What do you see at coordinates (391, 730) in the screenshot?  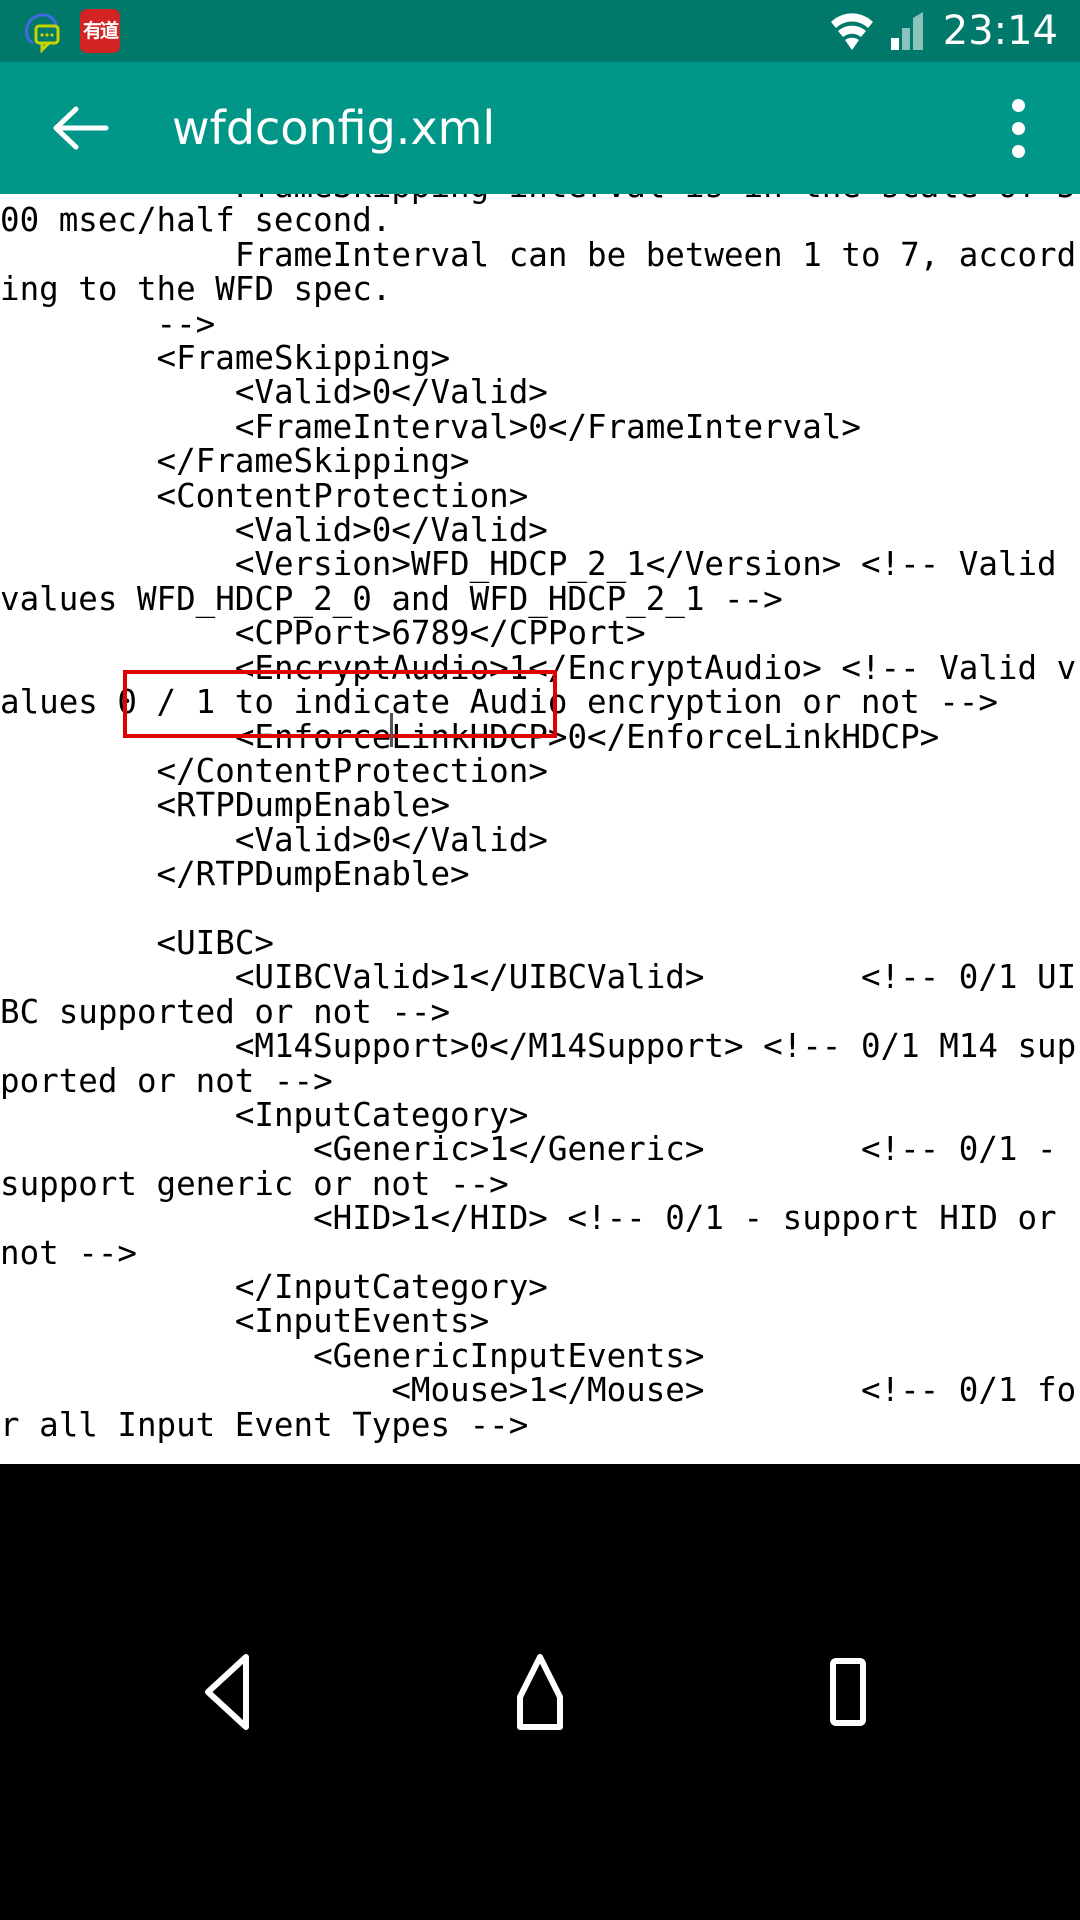 I see `text-cursor` at bounding box center [391, 730].